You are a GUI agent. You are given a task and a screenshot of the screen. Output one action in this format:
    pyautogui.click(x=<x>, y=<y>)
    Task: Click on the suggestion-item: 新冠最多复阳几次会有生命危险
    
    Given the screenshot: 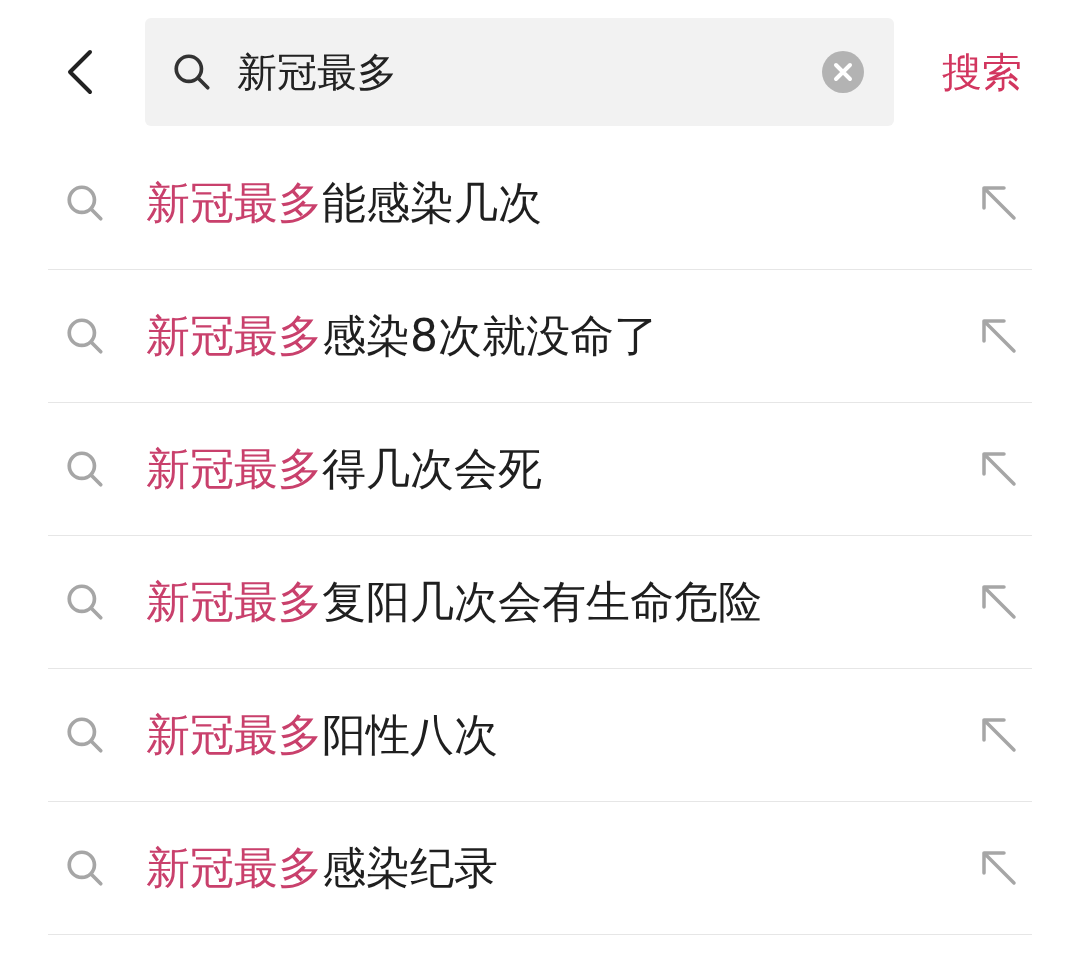 What is the action you would take?
    pyautogui.click(x=540, y=602)
    